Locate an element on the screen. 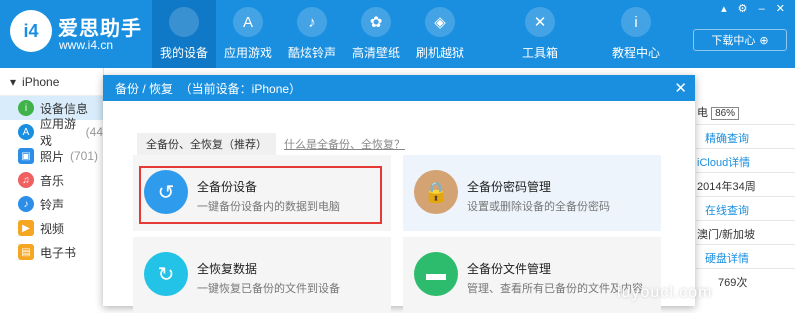 The width and height of the screenshot is (795, 313). lock-icon: 🔒 is located at coordinates (436, 192).